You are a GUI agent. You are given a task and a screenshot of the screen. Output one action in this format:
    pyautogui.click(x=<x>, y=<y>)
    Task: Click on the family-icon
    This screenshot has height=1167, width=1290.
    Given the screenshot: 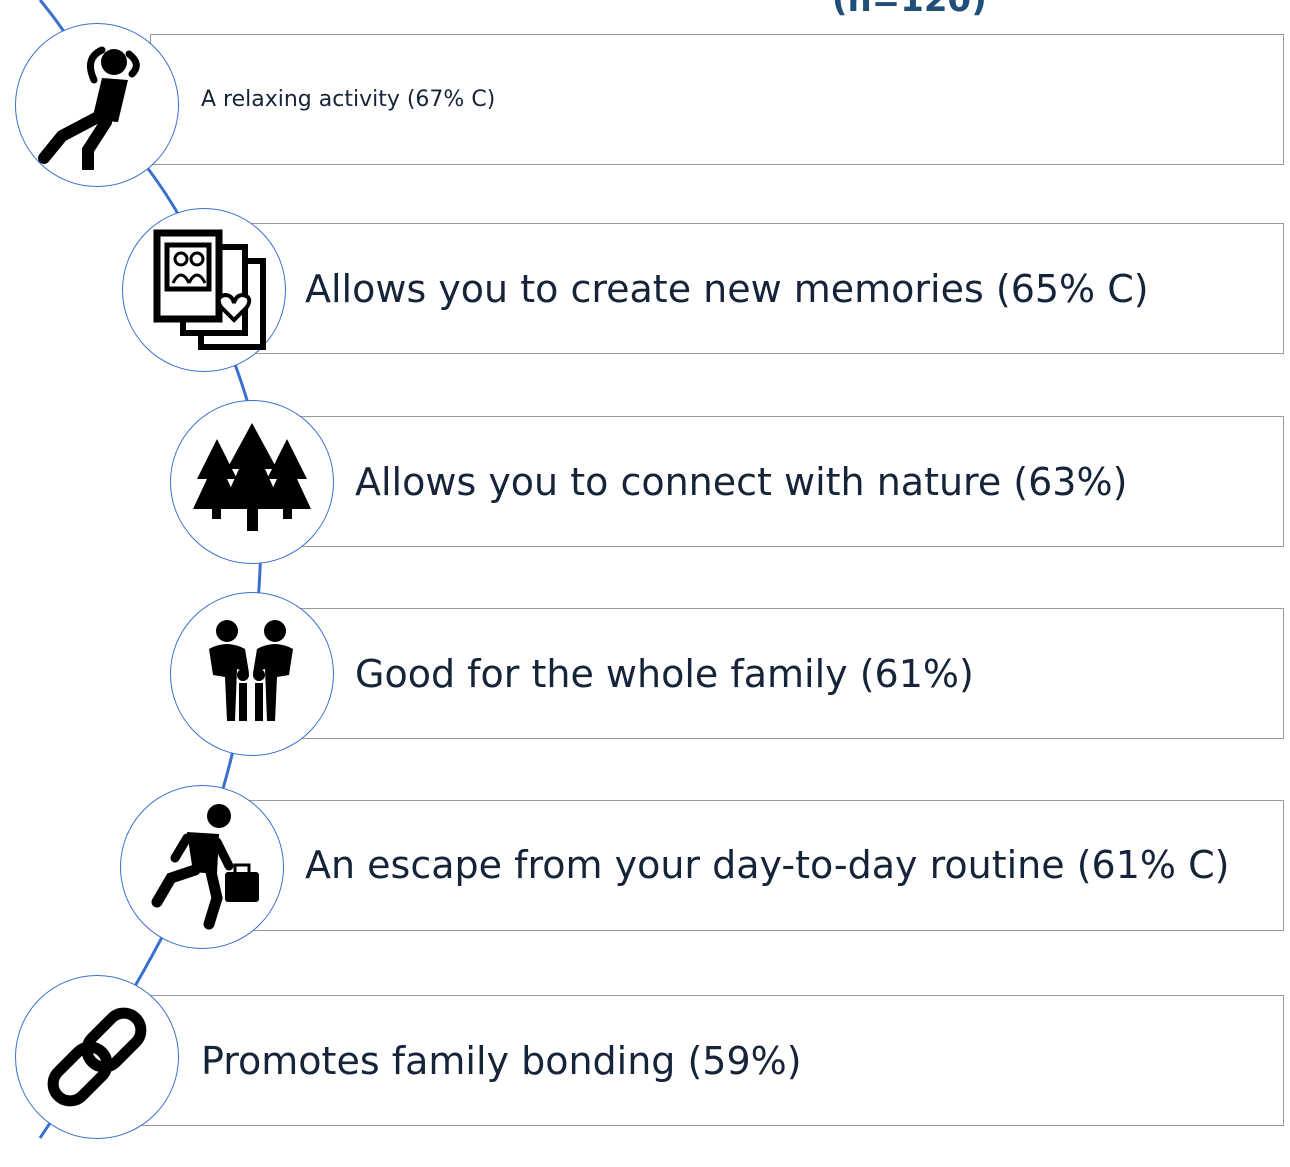 What is the action you would take?
    pyautogui.click(x=251, y=670)
    